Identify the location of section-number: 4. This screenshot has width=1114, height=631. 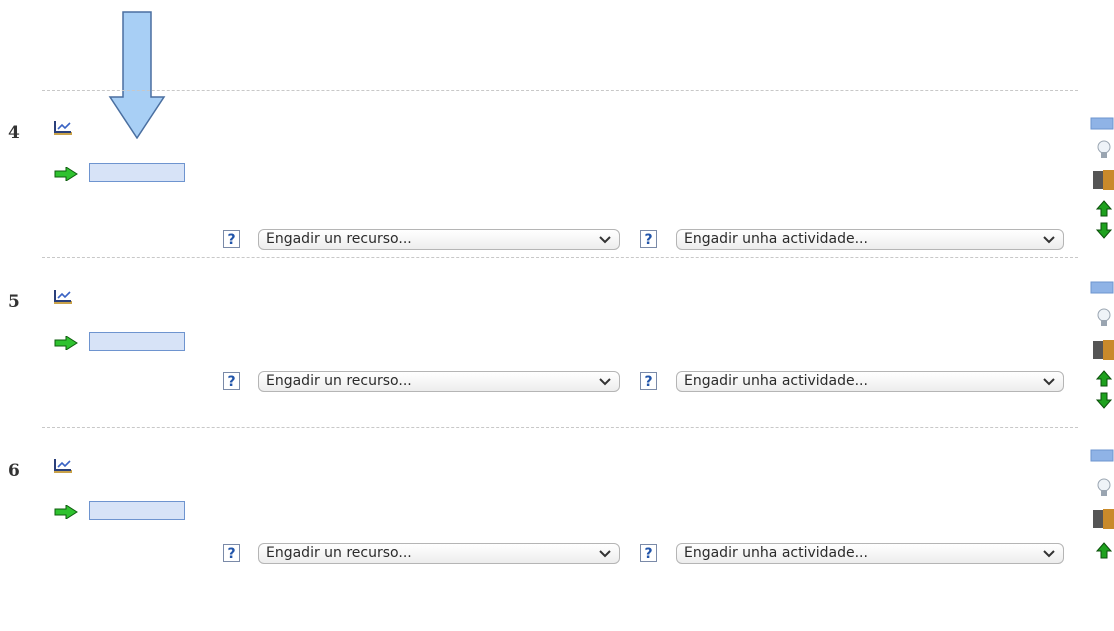
(14, 133).